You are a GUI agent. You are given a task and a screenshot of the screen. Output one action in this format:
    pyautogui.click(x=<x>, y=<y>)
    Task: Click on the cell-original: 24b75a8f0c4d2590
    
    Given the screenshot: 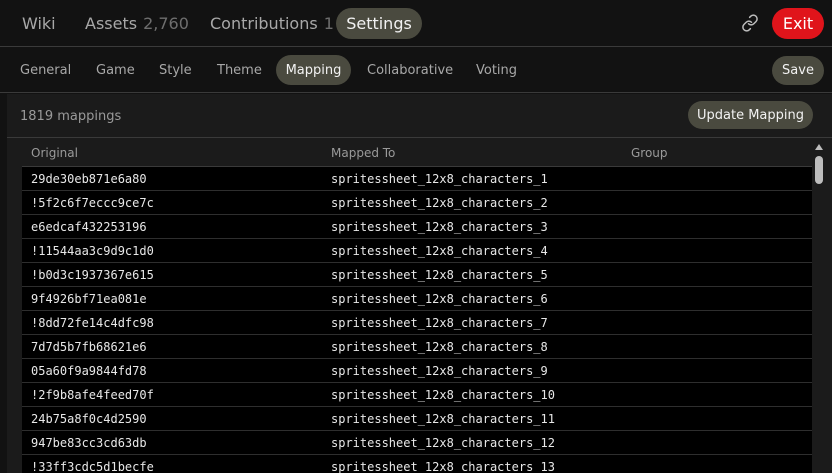 What is the action you would take?
    pyautogui.click(x=89, y=418)
    